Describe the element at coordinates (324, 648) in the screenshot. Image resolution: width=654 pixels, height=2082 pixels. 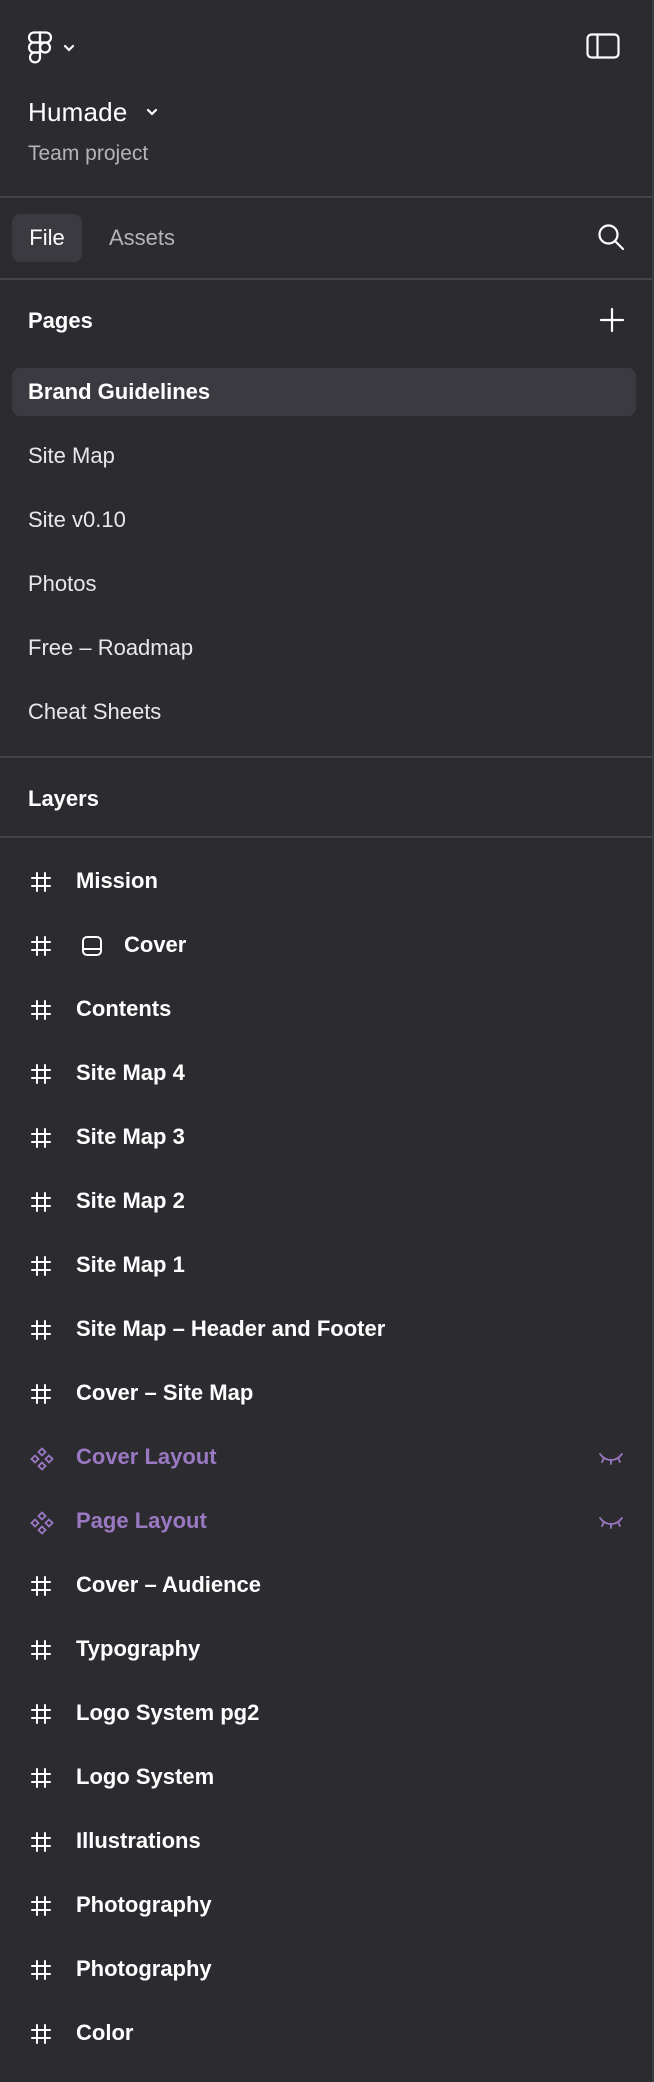
I see `page-item: Free – Roadmap` at that location.